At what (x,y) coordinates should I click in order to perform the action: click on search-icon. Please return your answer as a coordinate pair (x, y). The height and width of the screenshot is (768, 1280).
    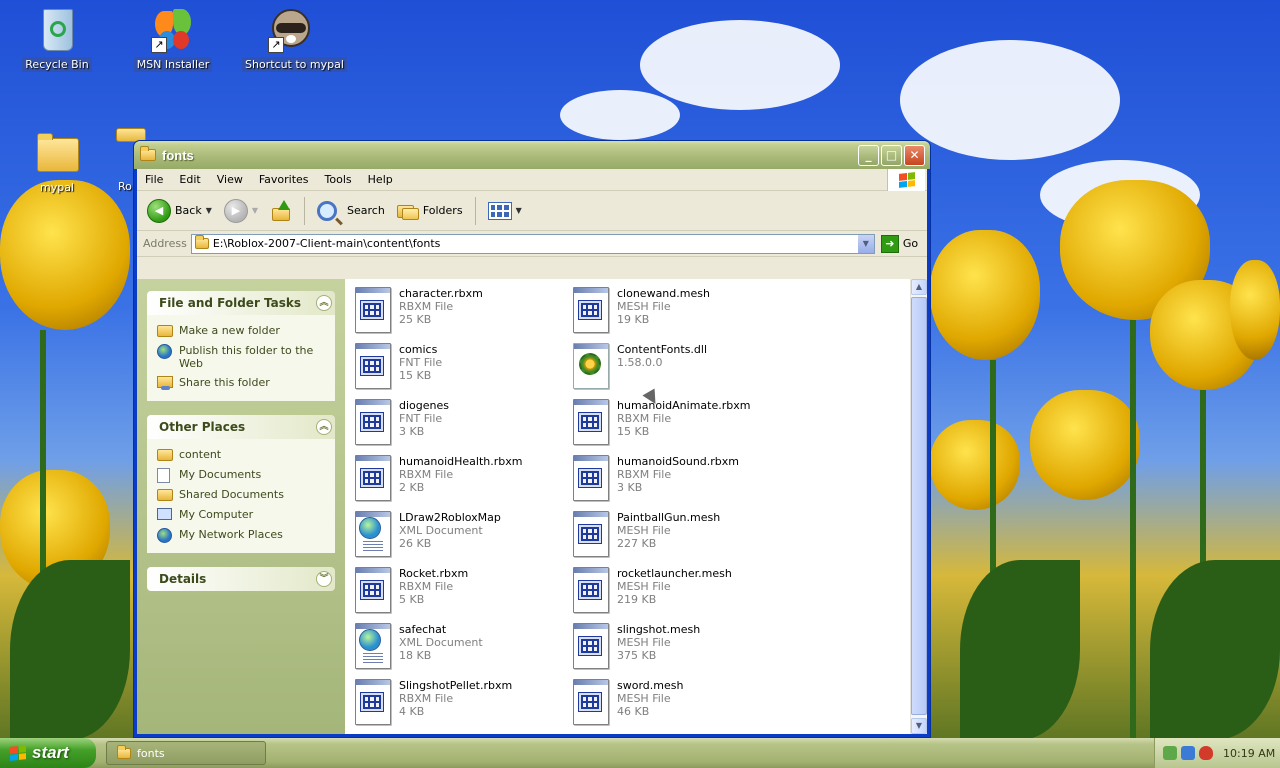
    Looking at the image, I should click on (327, 210).